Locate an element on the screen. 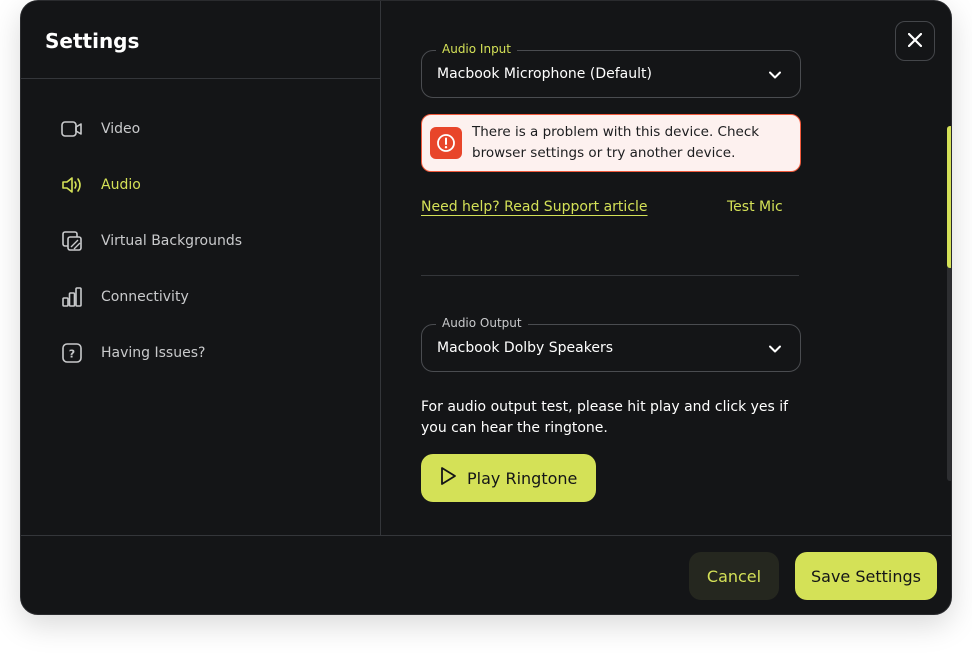  close-icon is located at coordinates (915, 41).